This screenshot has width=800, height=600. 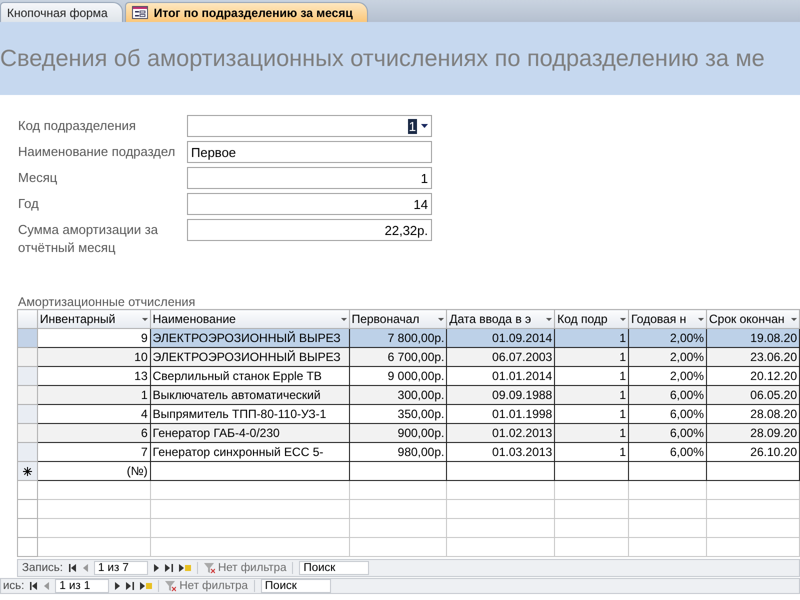 What do you see at coordinates (753, 319) in the screenshot?
I see `column-header: Срок окончан` at bounding box center [753, 319].